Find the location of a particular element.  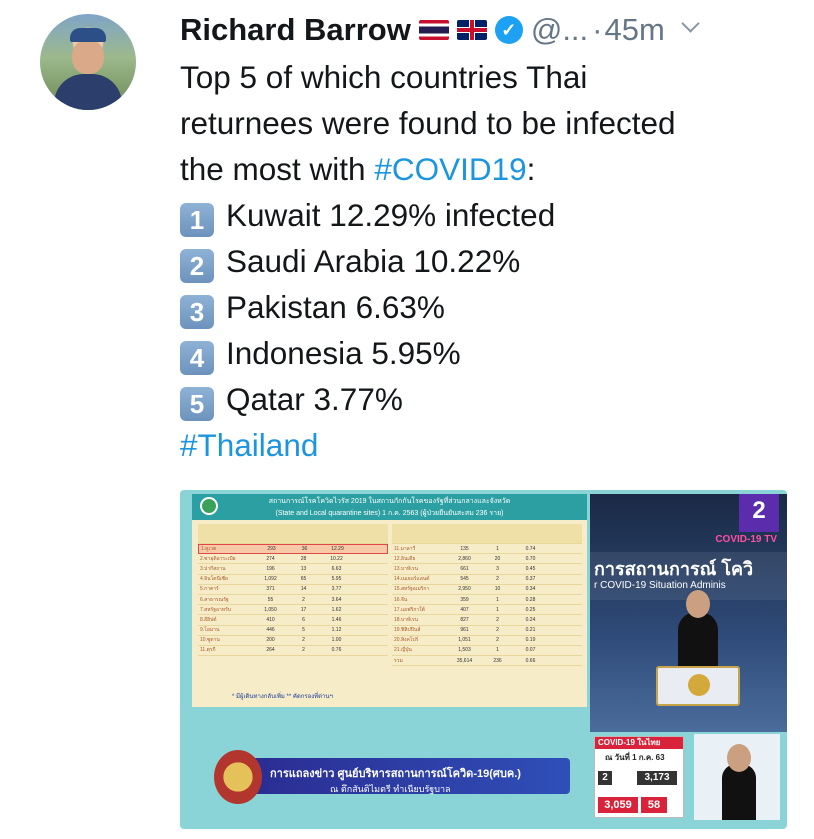

table-cell-country: 5.กาตาร์ is located at coordinates (209, 589).